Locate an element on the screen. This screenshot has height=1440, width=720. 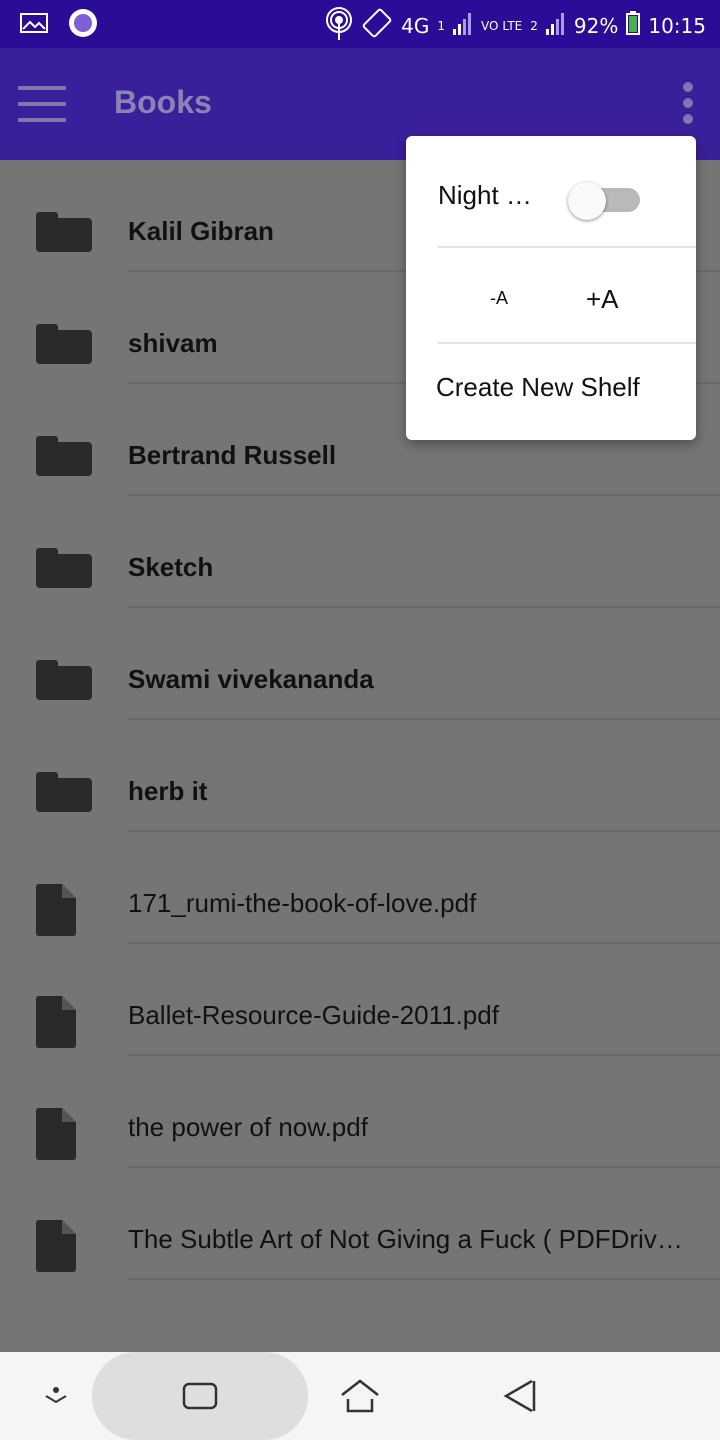
decrease-font-button: -A is located at coordinates (499, 298).